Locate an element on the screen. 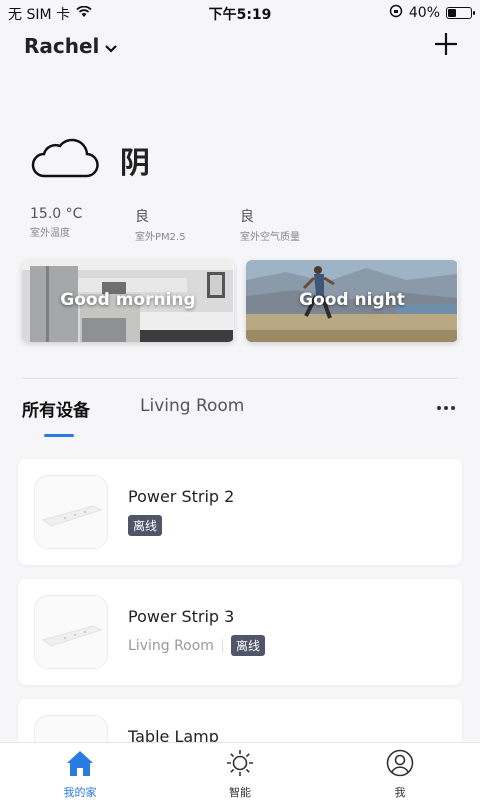 This screenshot has width=480, height=800. weather-condition: 阴 is located at coordinates (135, 163).